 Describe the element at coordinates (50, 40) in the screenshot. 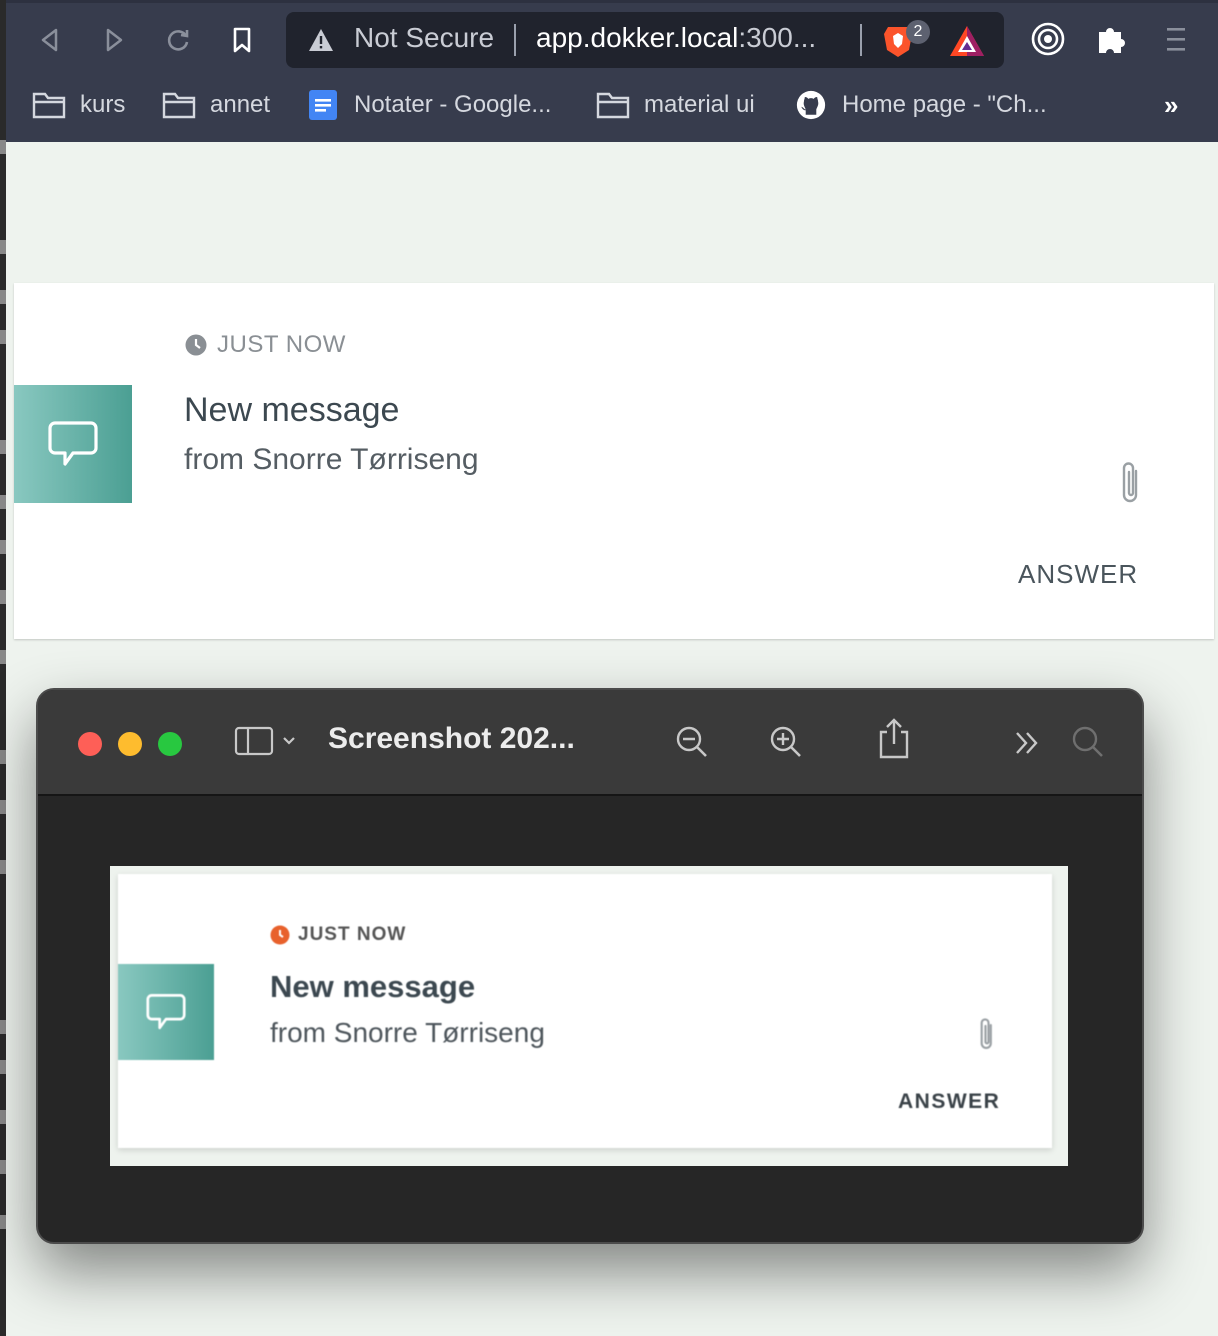

I see `back-icon` at that location.